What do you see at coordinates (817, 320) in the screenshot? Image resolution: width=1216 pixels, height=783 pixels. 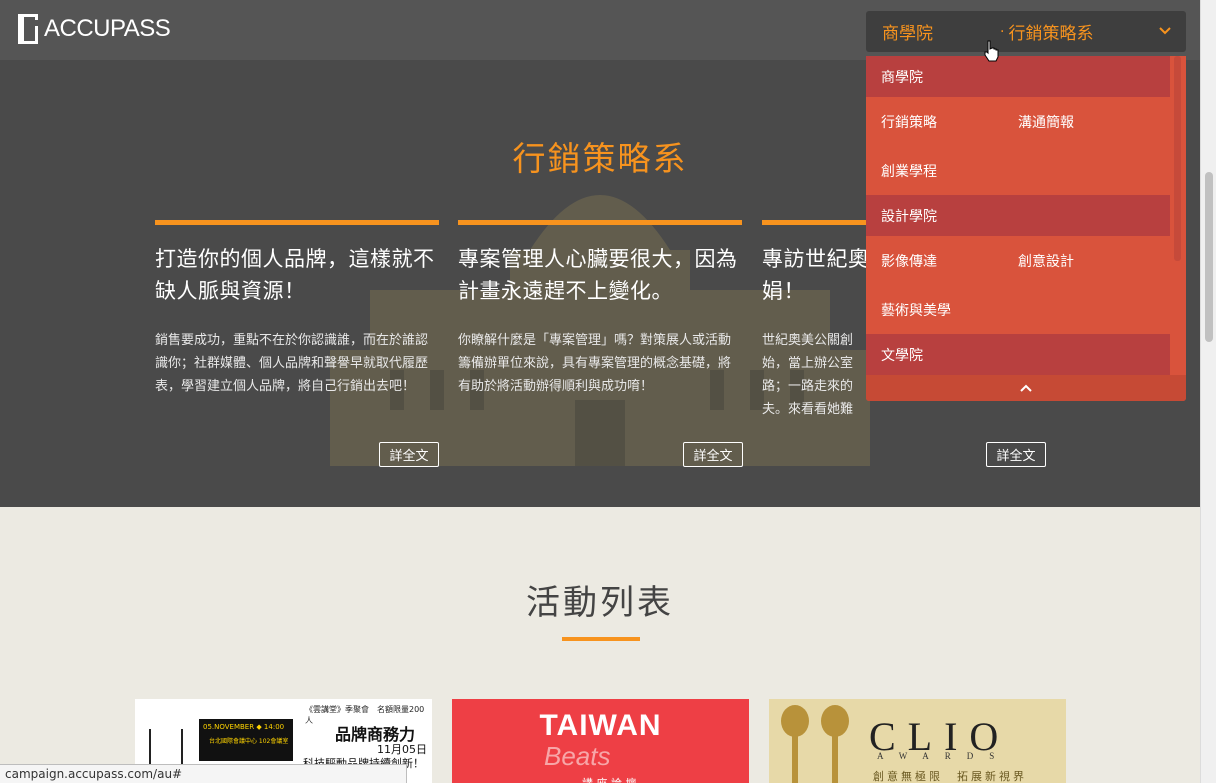 I see `article-card: 專訪世紀奧娟！ 世紀奧美公關創 始，當上辦公室 路；一路走來的 夫。來看看她難` at bounding box center [817, 320].